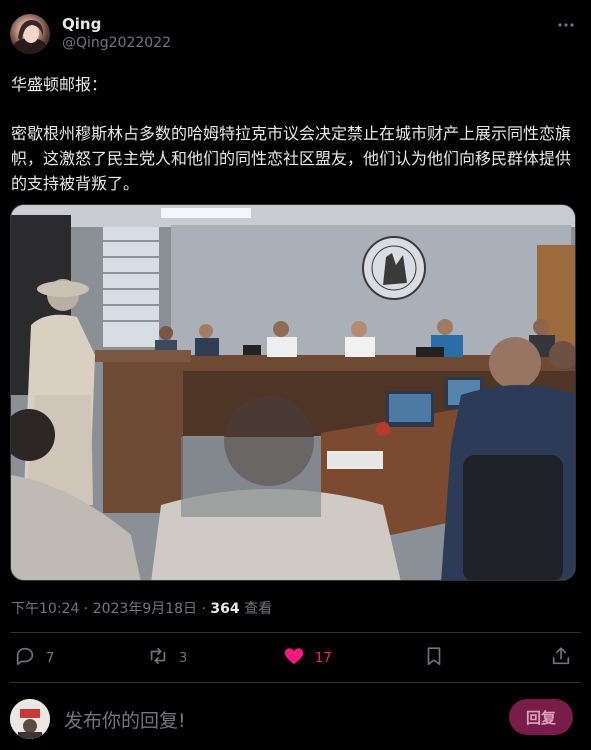 The image size is (591, 750). I want to click on author-handle: @Qing2022022, so click(116, 43).